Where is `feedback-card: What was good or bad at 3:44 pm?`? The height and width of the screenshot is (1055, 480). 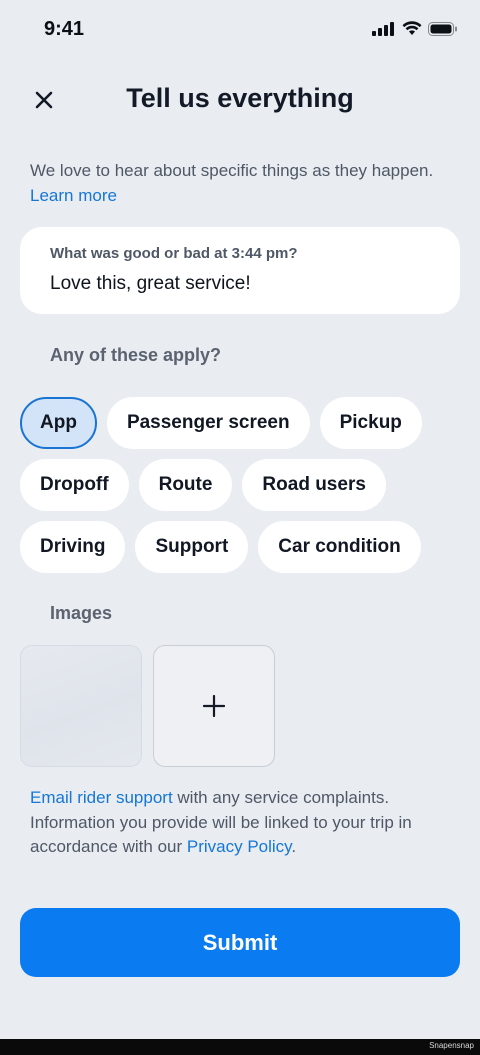 feedback-card: What was good or bad at 3:44 pm? is located at coordinates (240, 270).